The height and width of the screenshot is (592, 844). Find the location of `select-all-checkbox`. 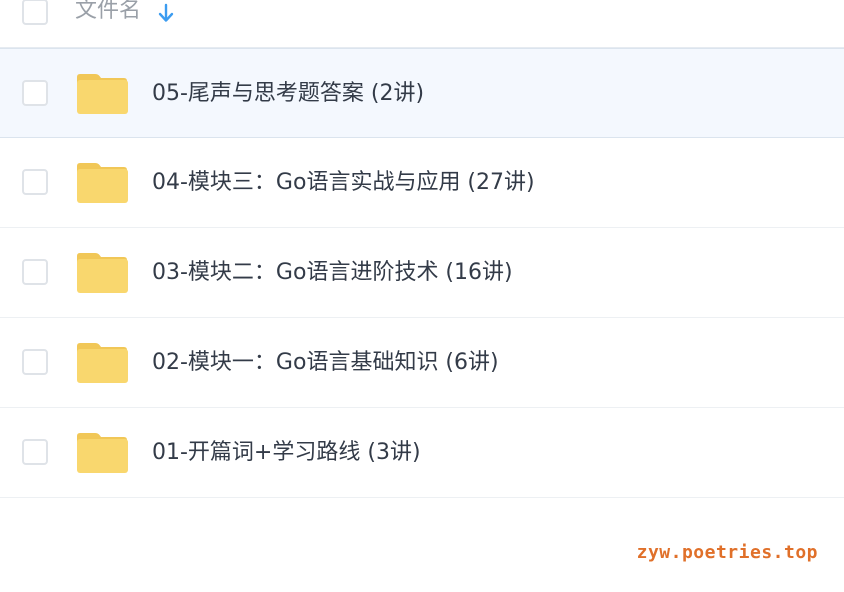

select-all-checkbox is located at coordinates (35, 12).